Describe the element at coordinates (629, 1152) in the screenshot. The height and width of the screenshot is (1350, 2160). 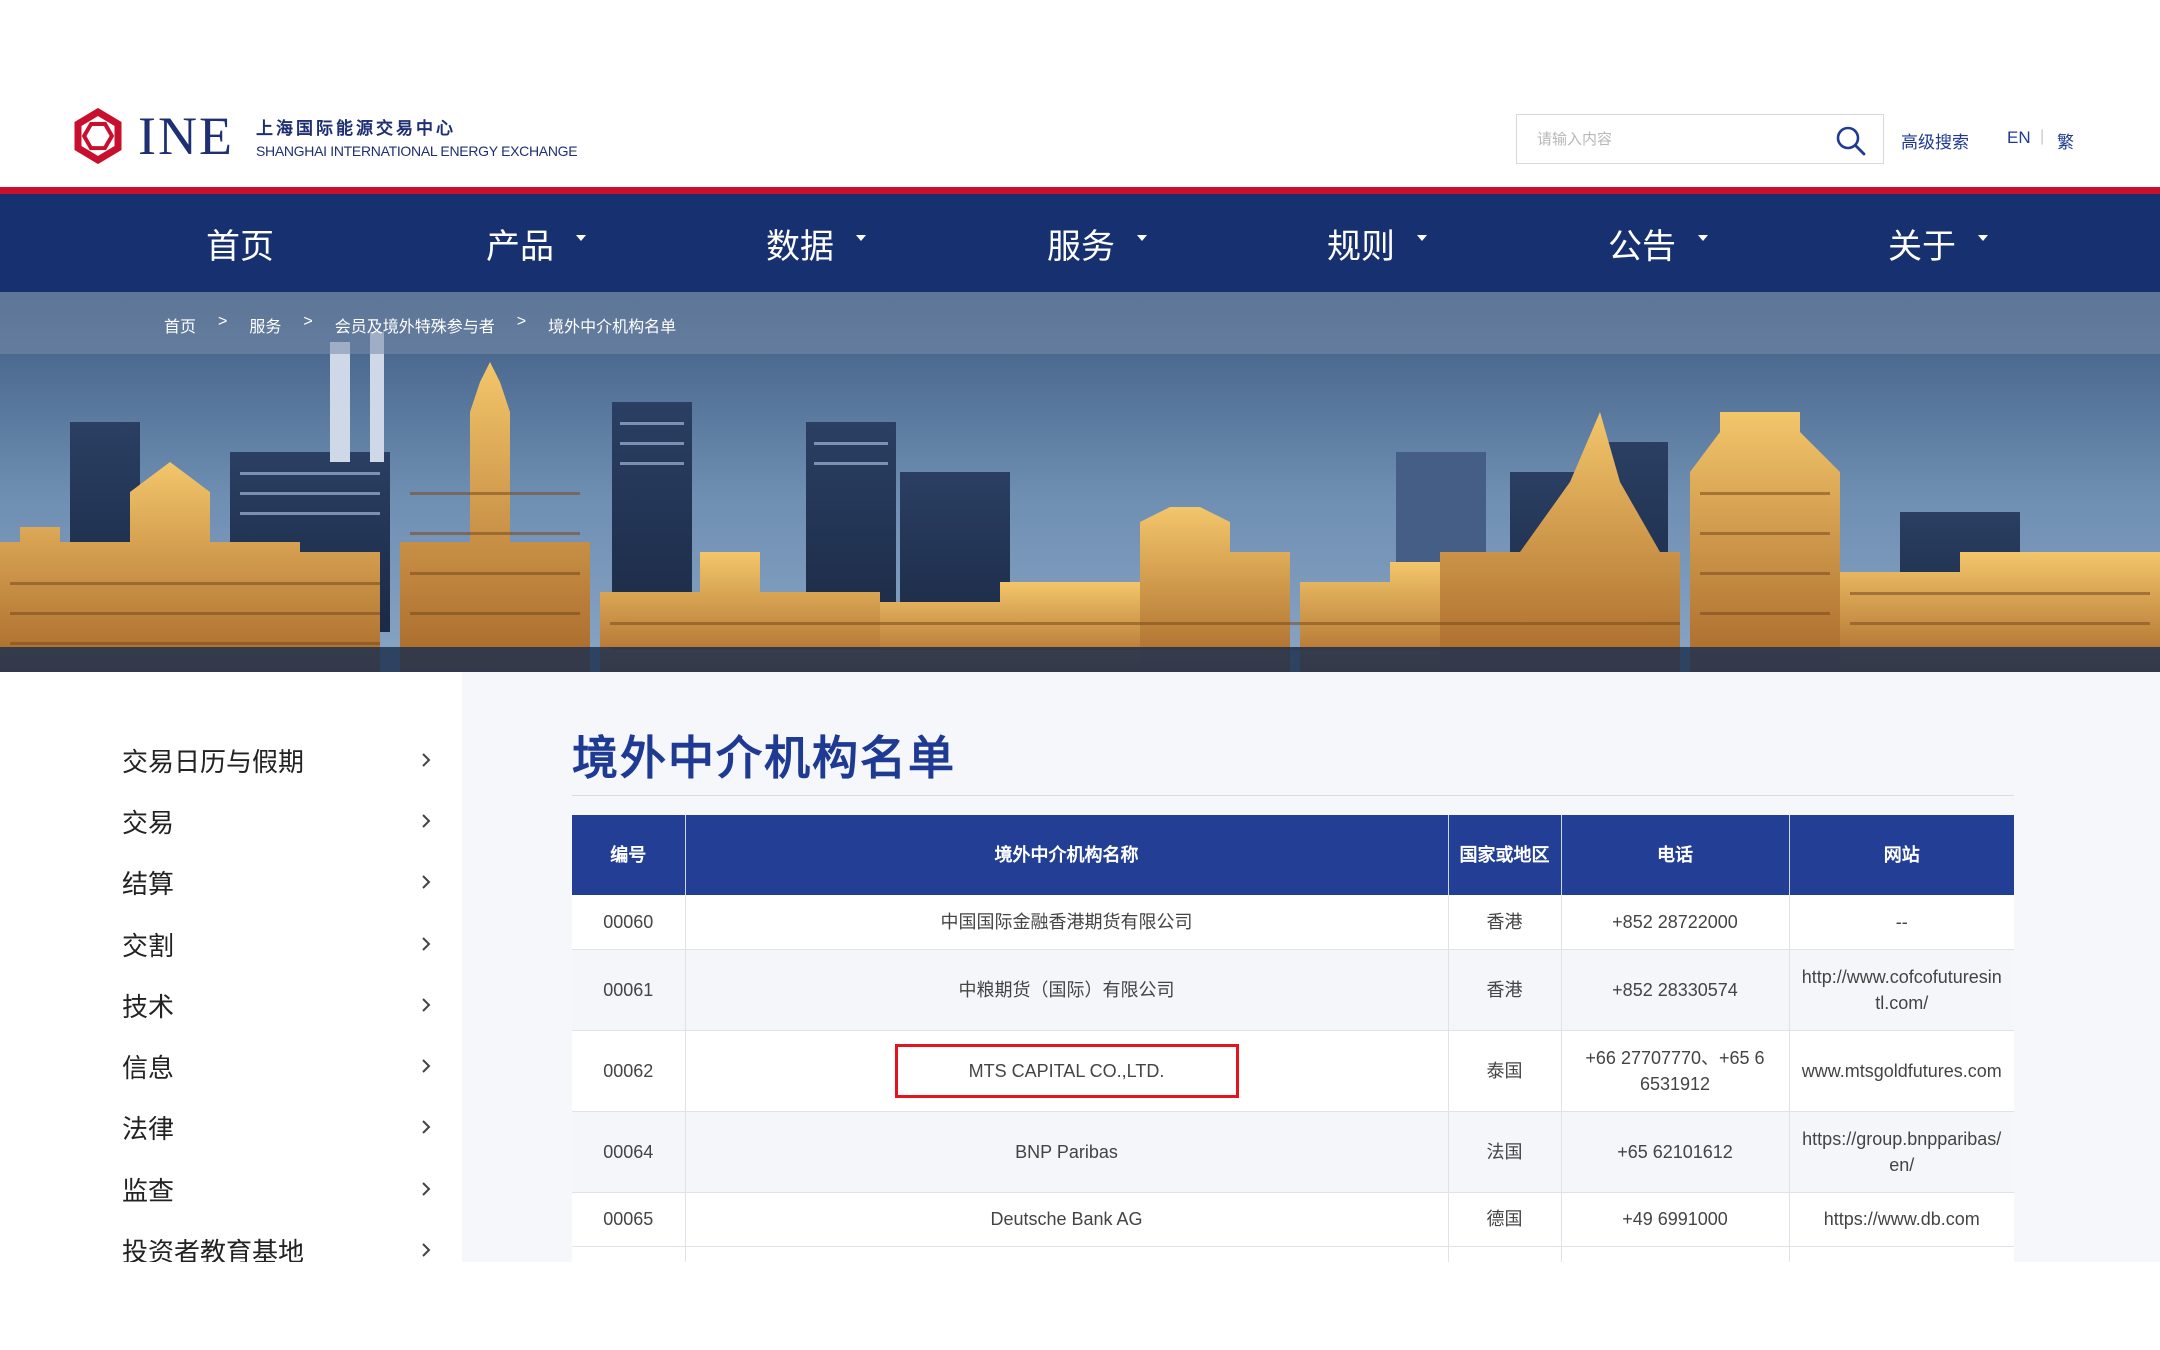
I see `cell-id: 00064` at that location.